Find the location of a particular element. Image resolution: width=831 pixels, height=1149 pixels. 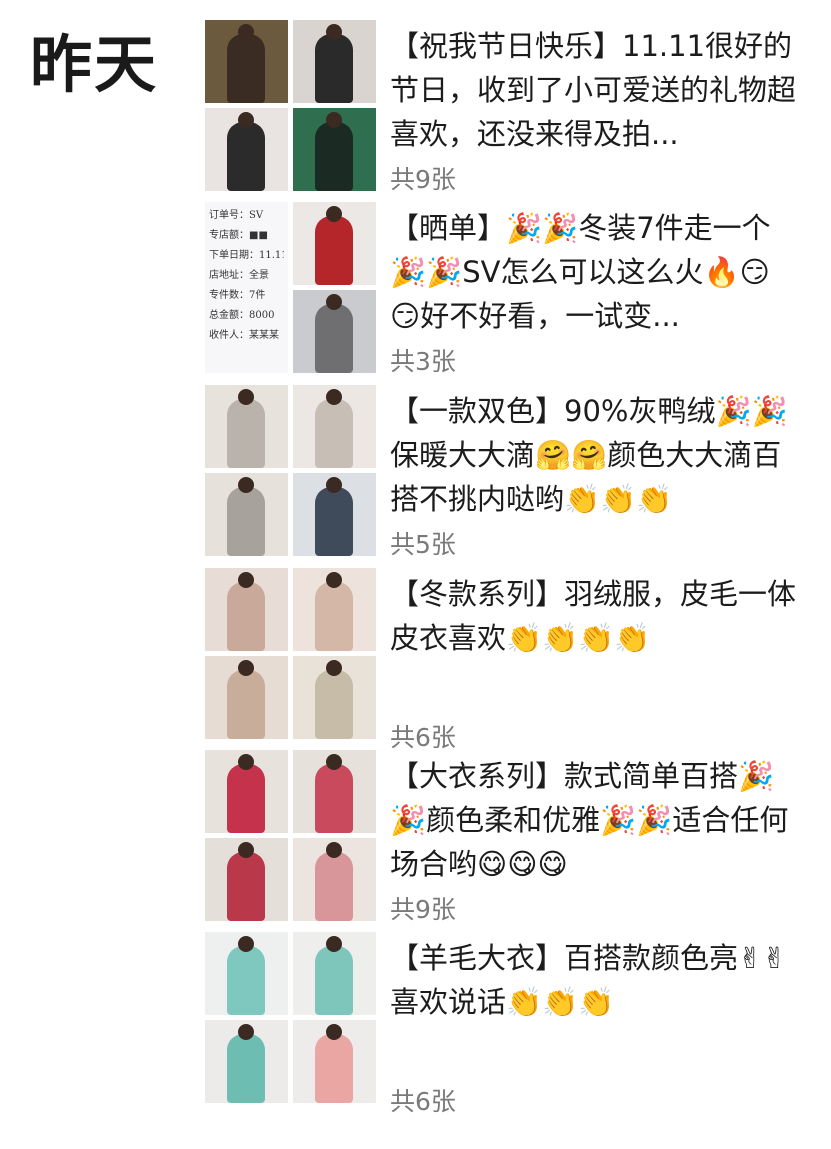

receipt-line: 订单号：SV is located at coordinates (236, 215).